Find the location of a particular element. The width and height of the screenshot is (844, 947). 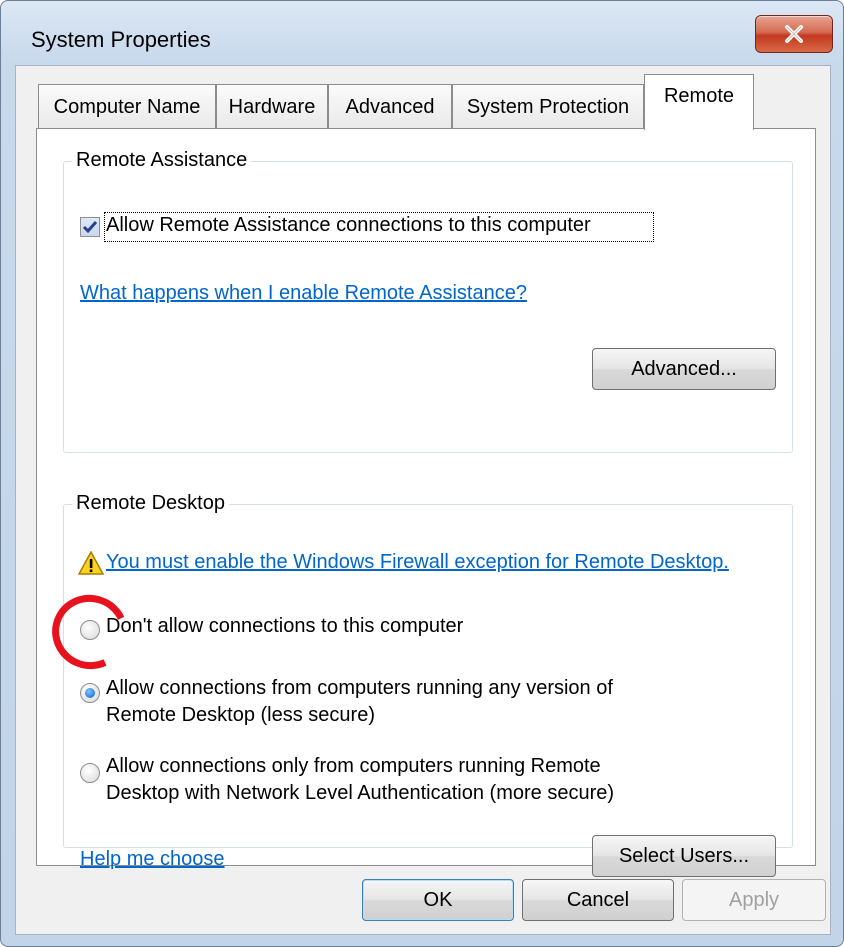

help-me-choose-link: Help me choose is located at coordinates (152, 859).